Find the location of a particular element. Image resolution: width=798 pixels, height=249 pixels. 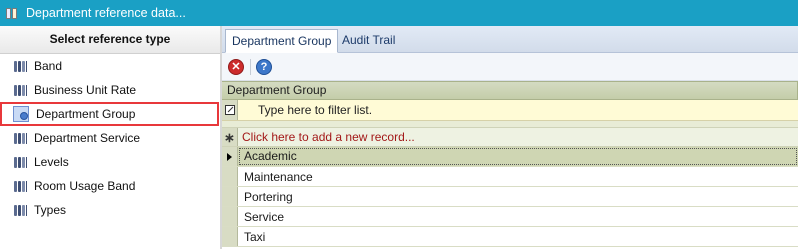

reference-item-label: Department Group is located at coordinates (86, 114).